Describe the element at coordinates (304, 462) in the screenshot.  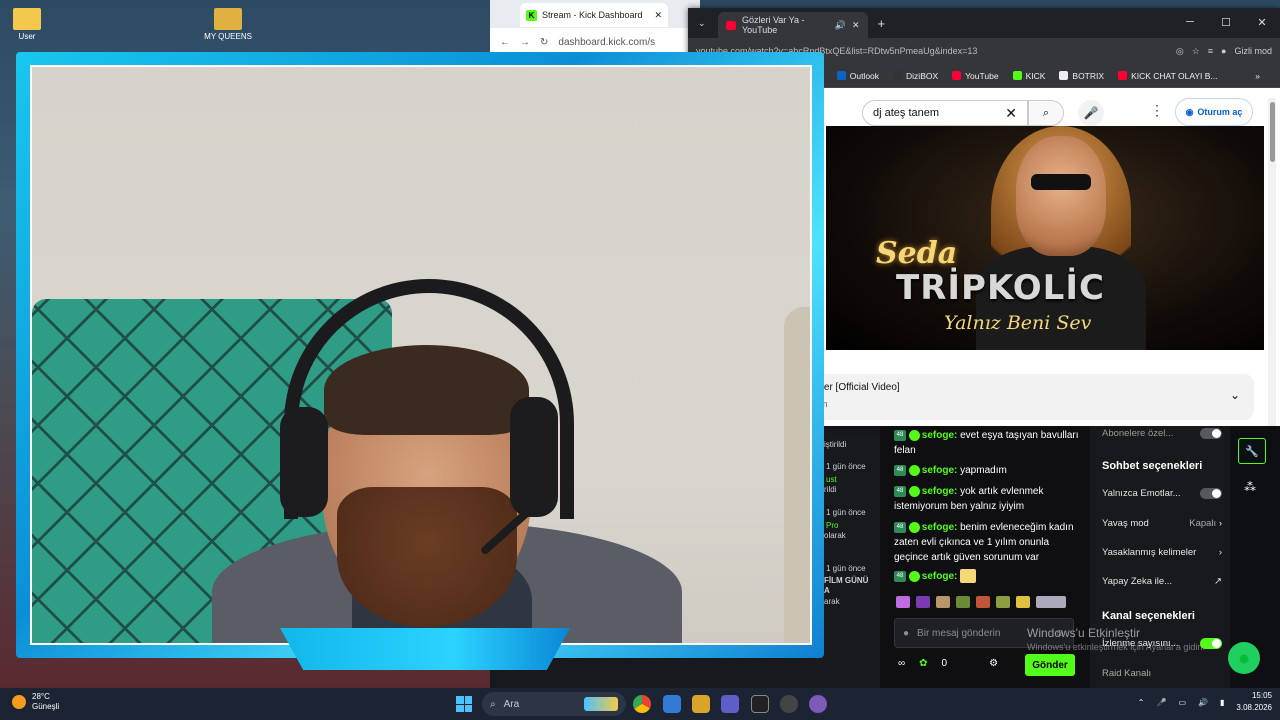
I see `headphone-left` at that location.